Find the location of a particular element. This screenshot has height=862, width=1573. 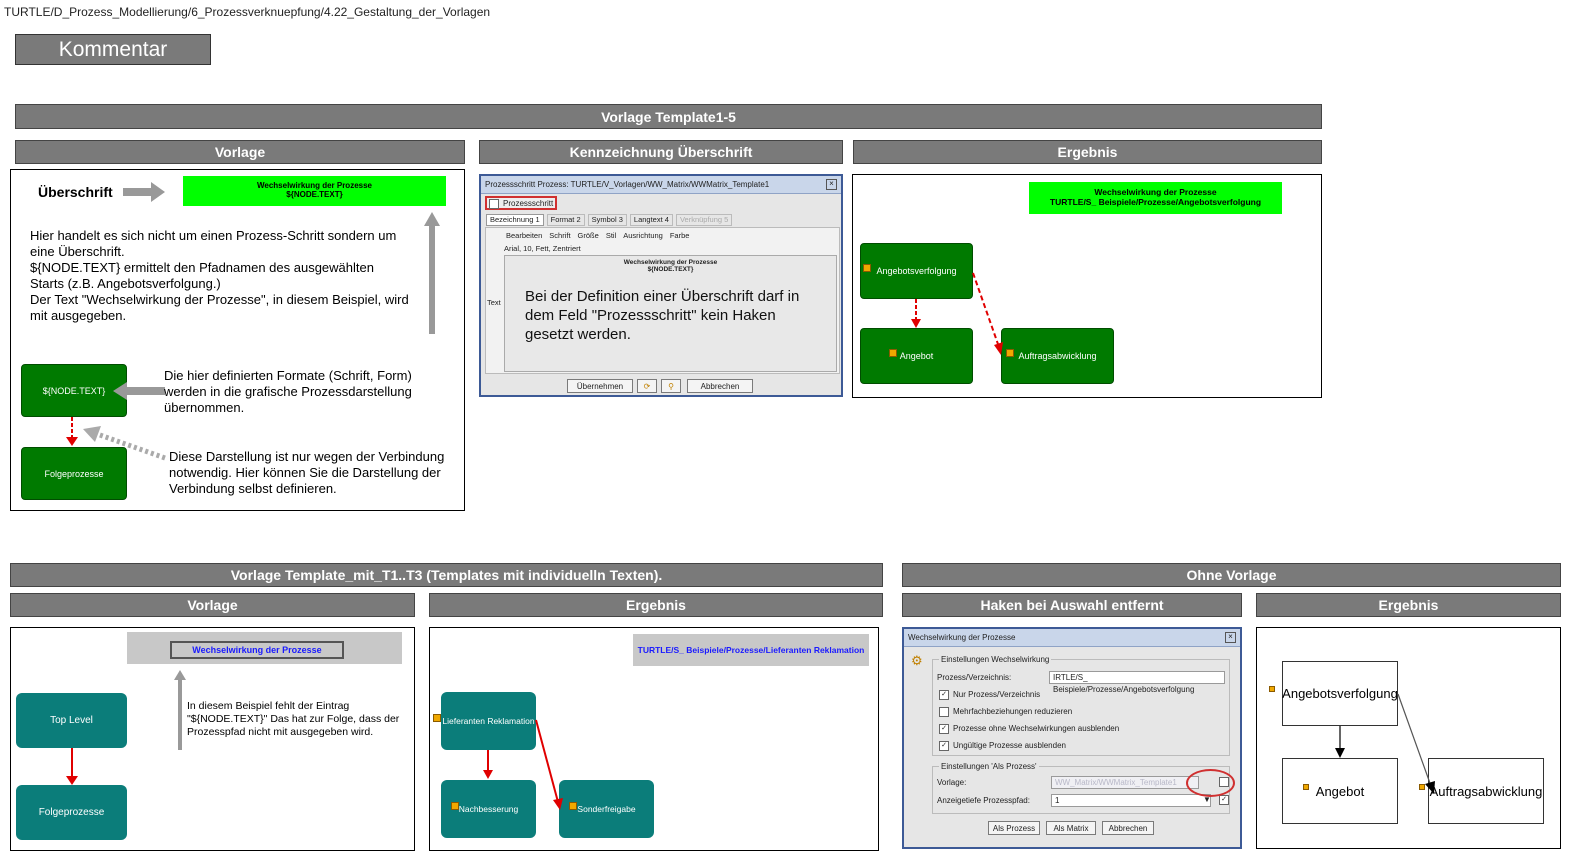

editor-line2: ${NODE.TEXT} is located at coordinates (670, 269).